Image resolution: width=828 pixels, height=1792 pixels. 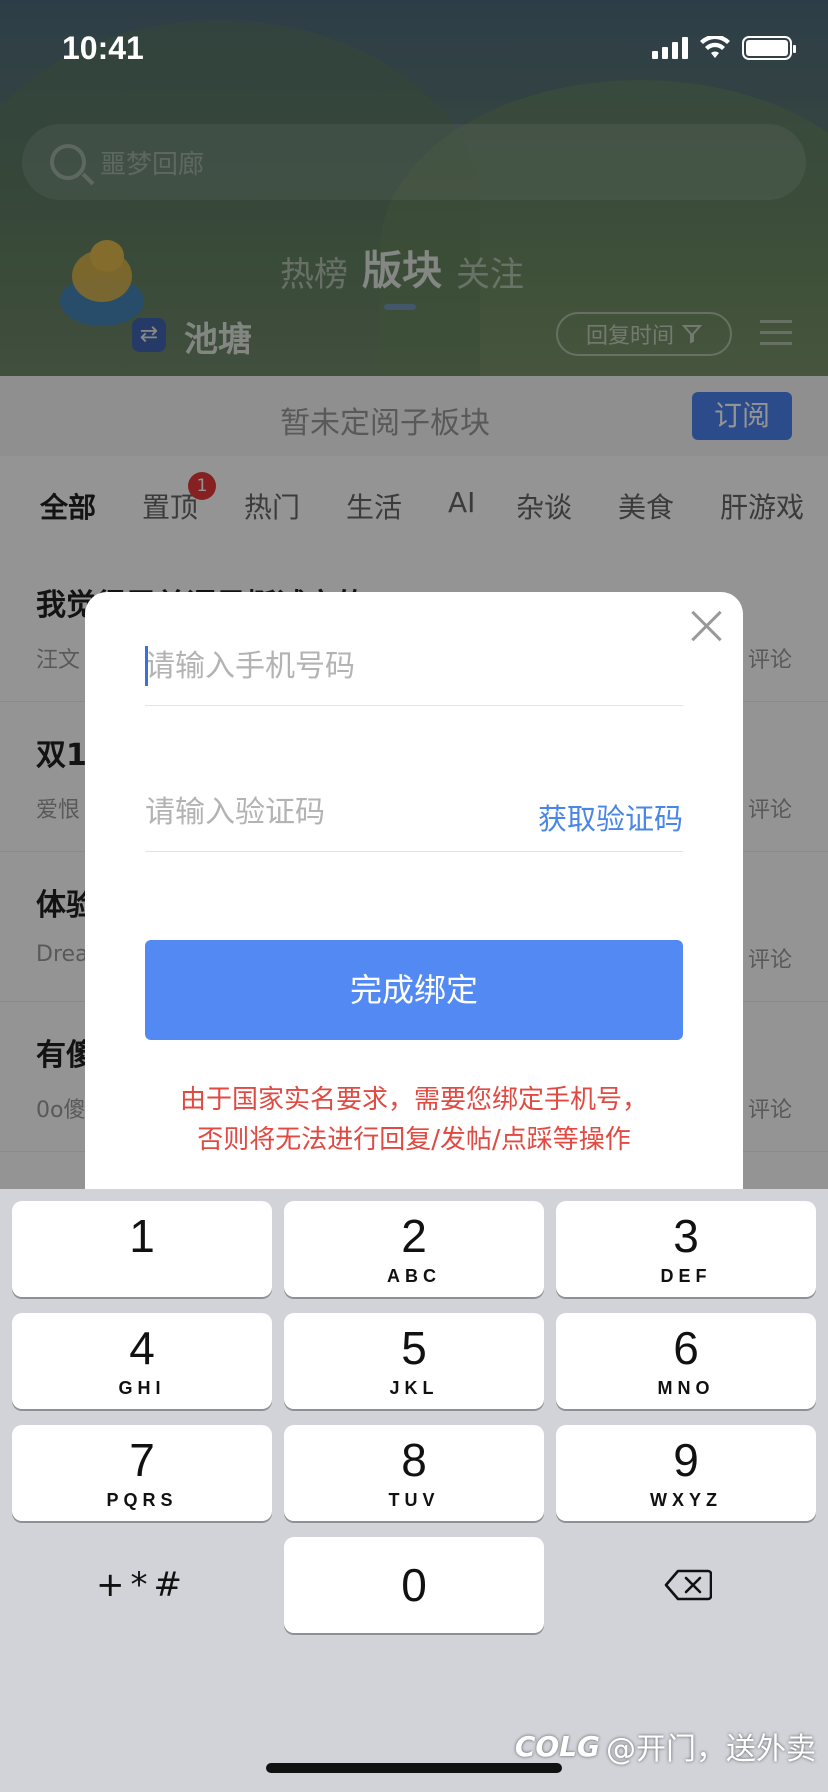 I want to click on key-digit: 2, so click(x=414, y=1236).